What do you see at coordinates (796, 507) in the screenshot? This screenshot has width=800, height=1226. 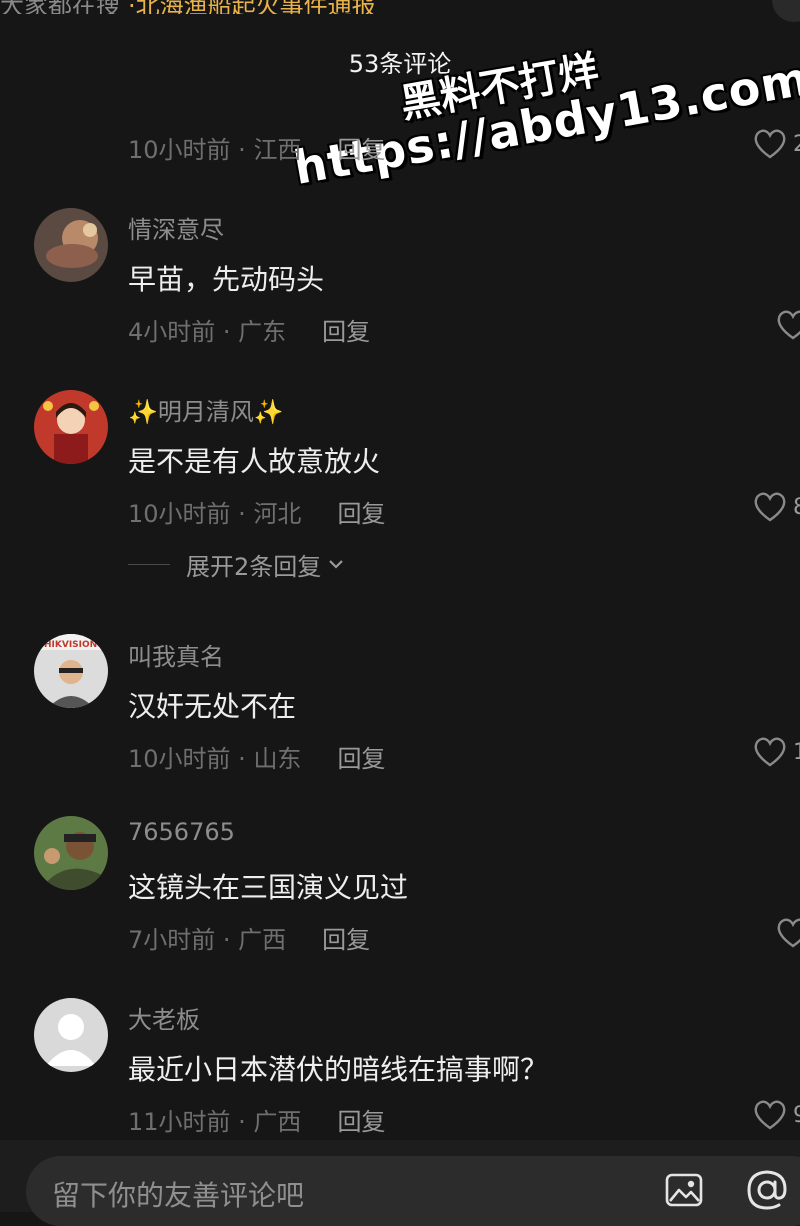 I see `like-count: 8` at bounding box center [796, 507].